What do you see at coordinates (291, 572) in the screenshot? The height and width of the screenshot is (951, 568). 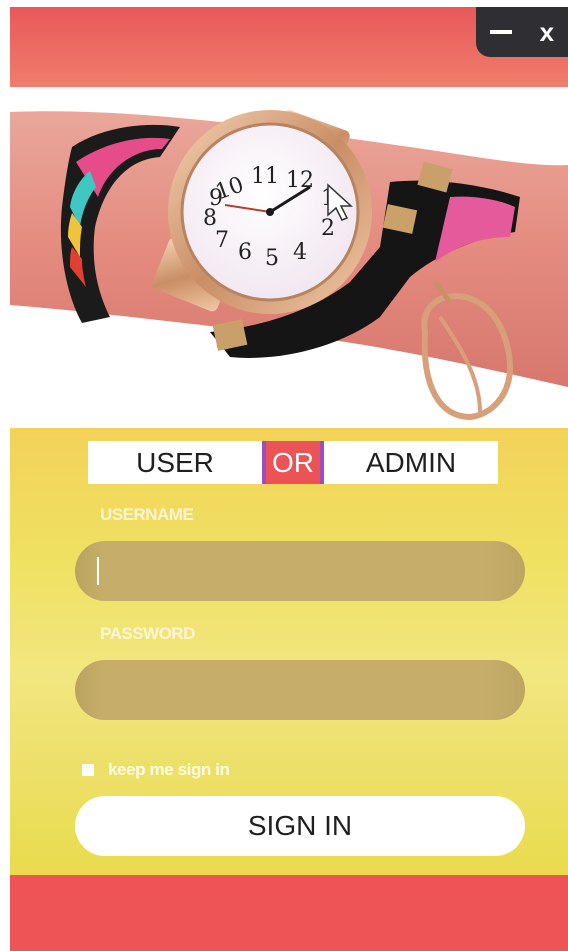 I see `username-input` at bounding box center [291, 572].